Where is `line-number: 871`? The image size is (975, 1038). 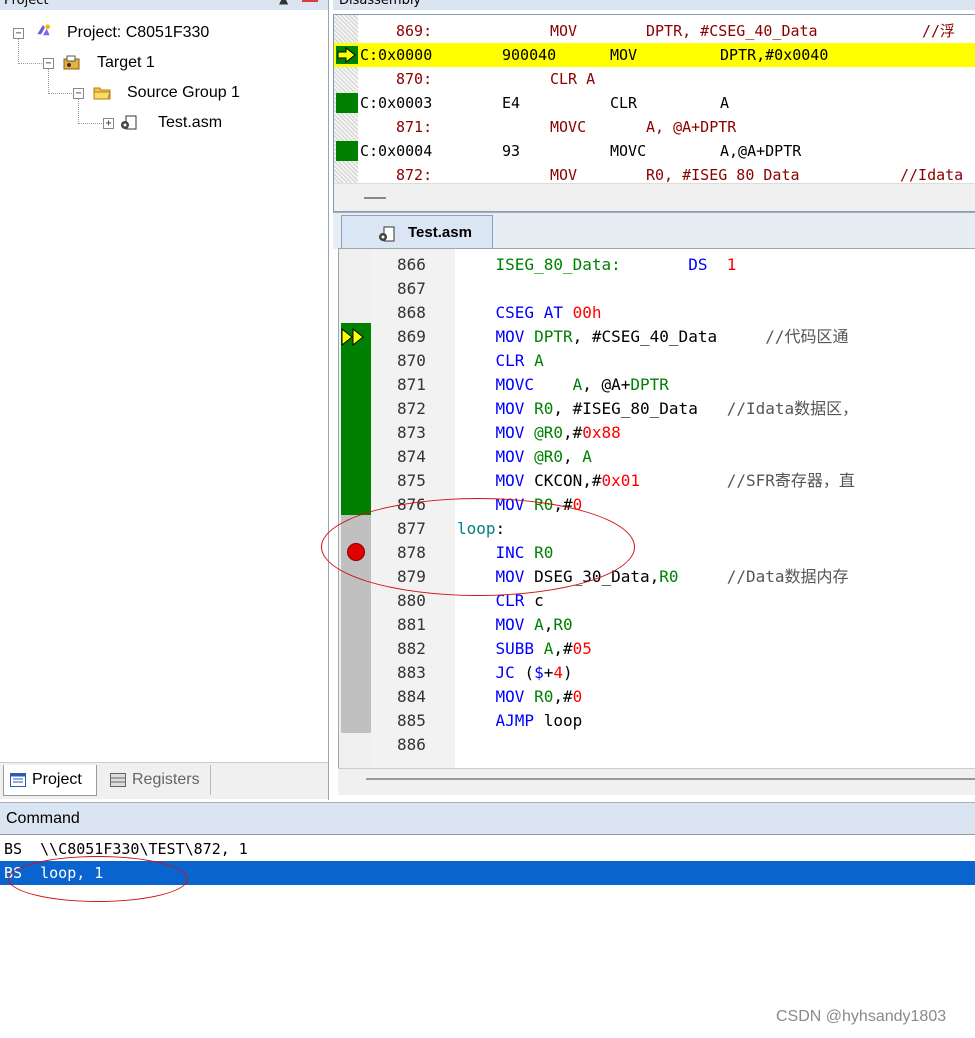 line-number: 871 is located at coordinates (411, 384).